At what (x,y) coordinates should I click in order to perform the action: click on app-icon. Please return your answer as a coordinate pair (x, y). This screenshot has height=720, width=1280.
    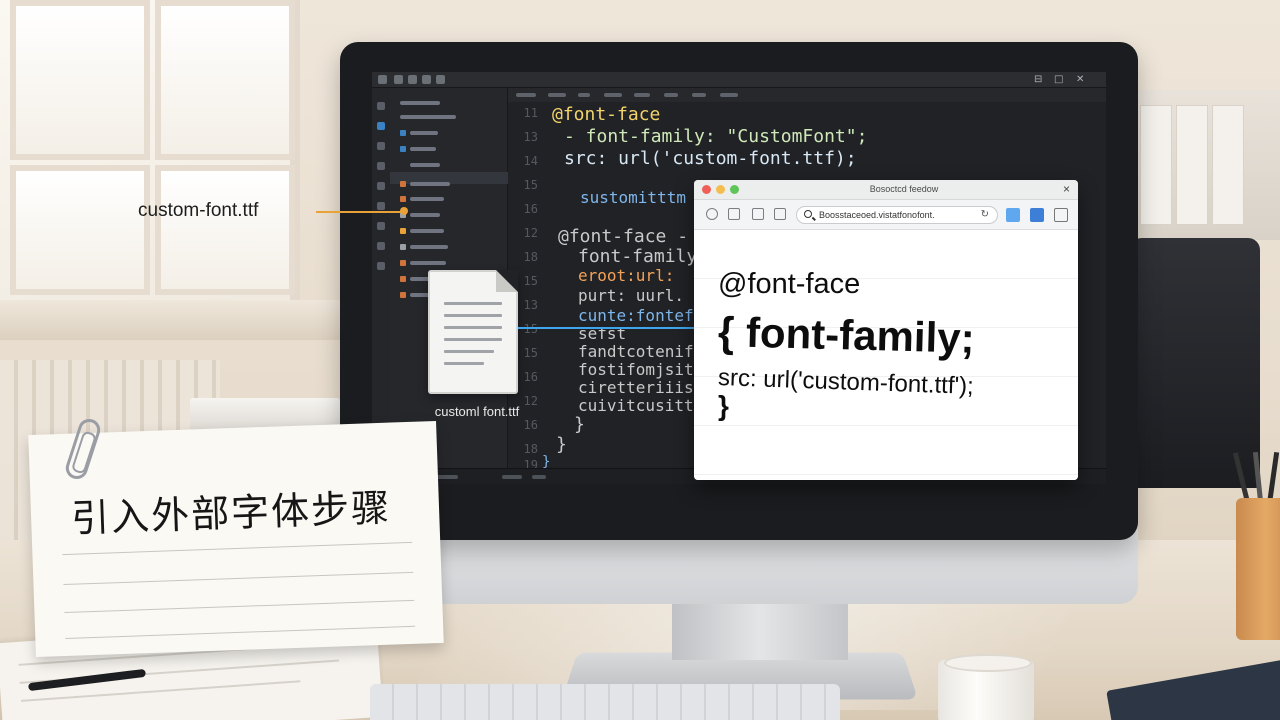
    Looking at the image, I should click on (382, 79).